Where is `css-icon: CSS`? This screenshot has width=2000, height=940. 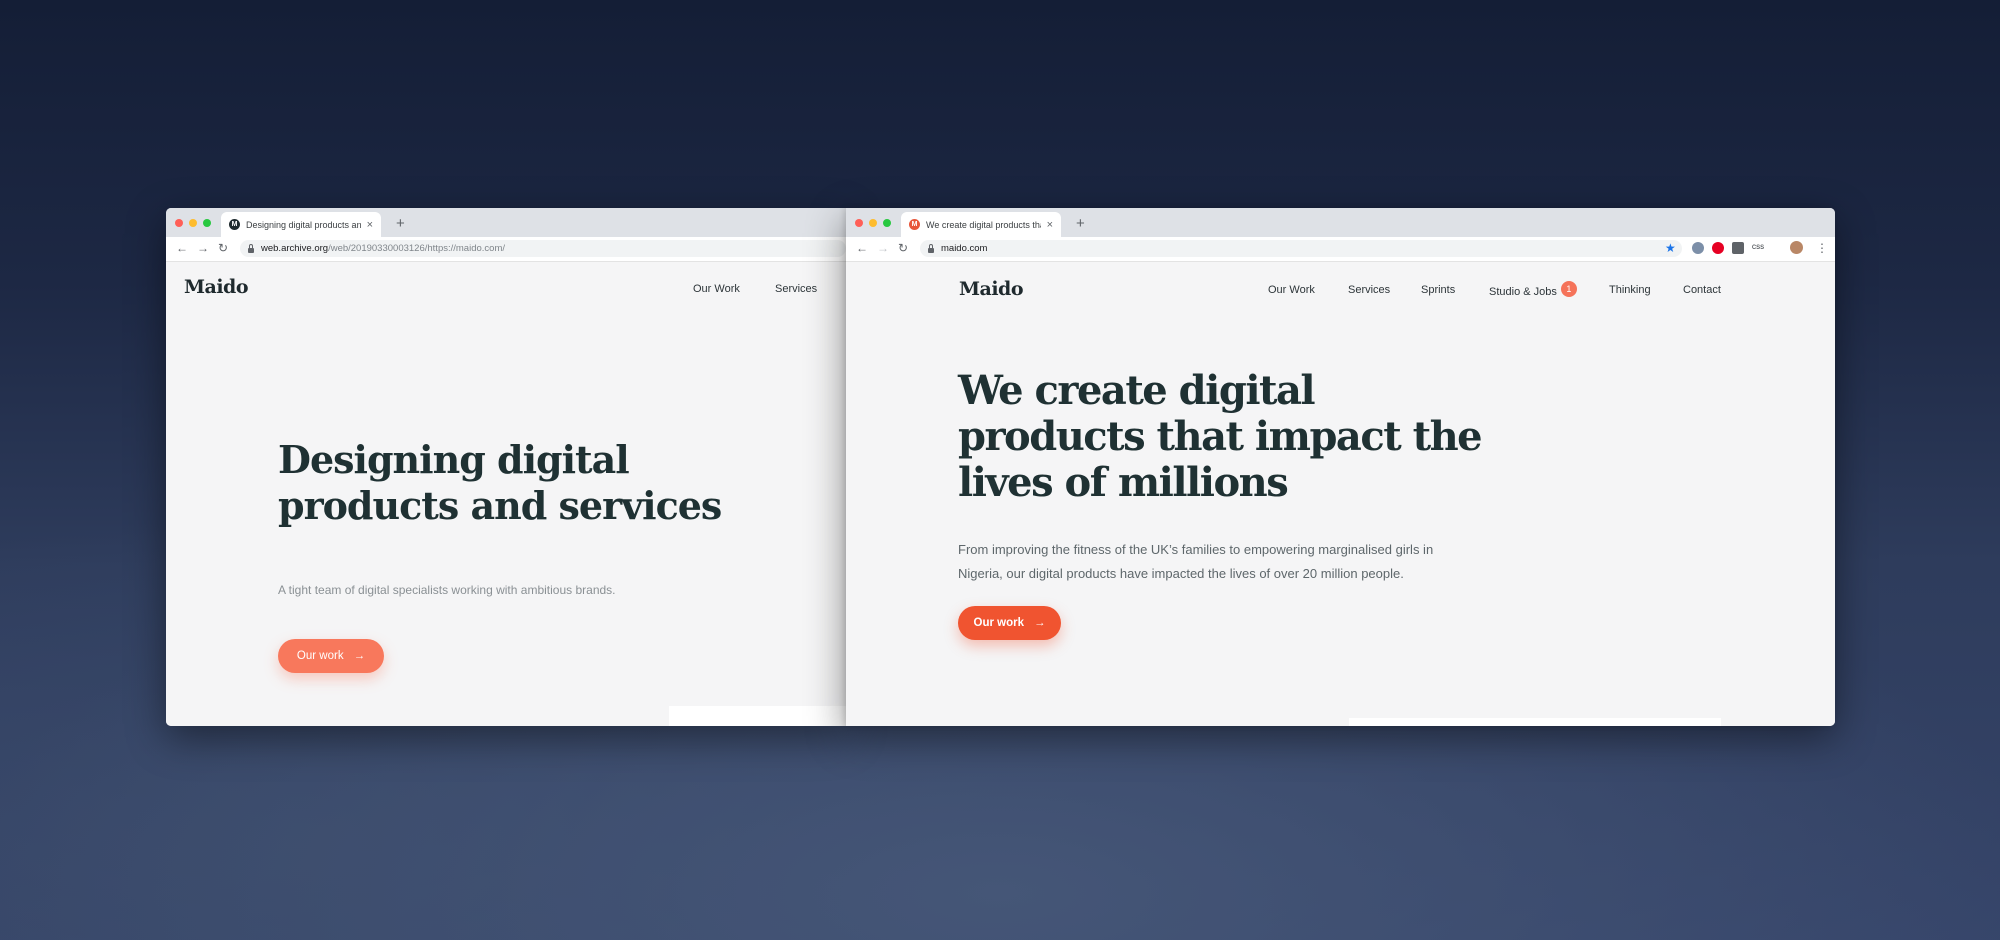
css-icon: CSS is located at coordinates (1758, 248).